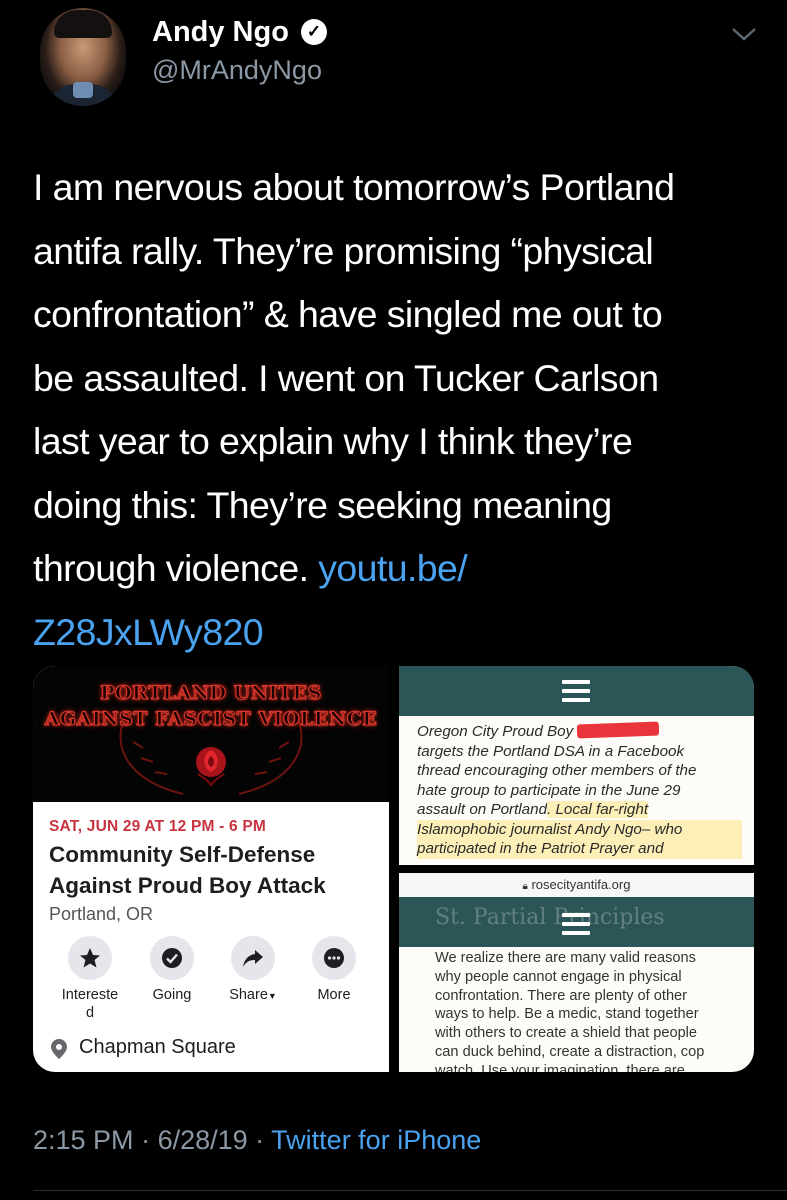 This screenshot has height=1200, width=787. What do you see at coordinates (581, 884) in the screenshot?
I see `url-text: rosecityantifa.org` at bounding box center [581, 884].